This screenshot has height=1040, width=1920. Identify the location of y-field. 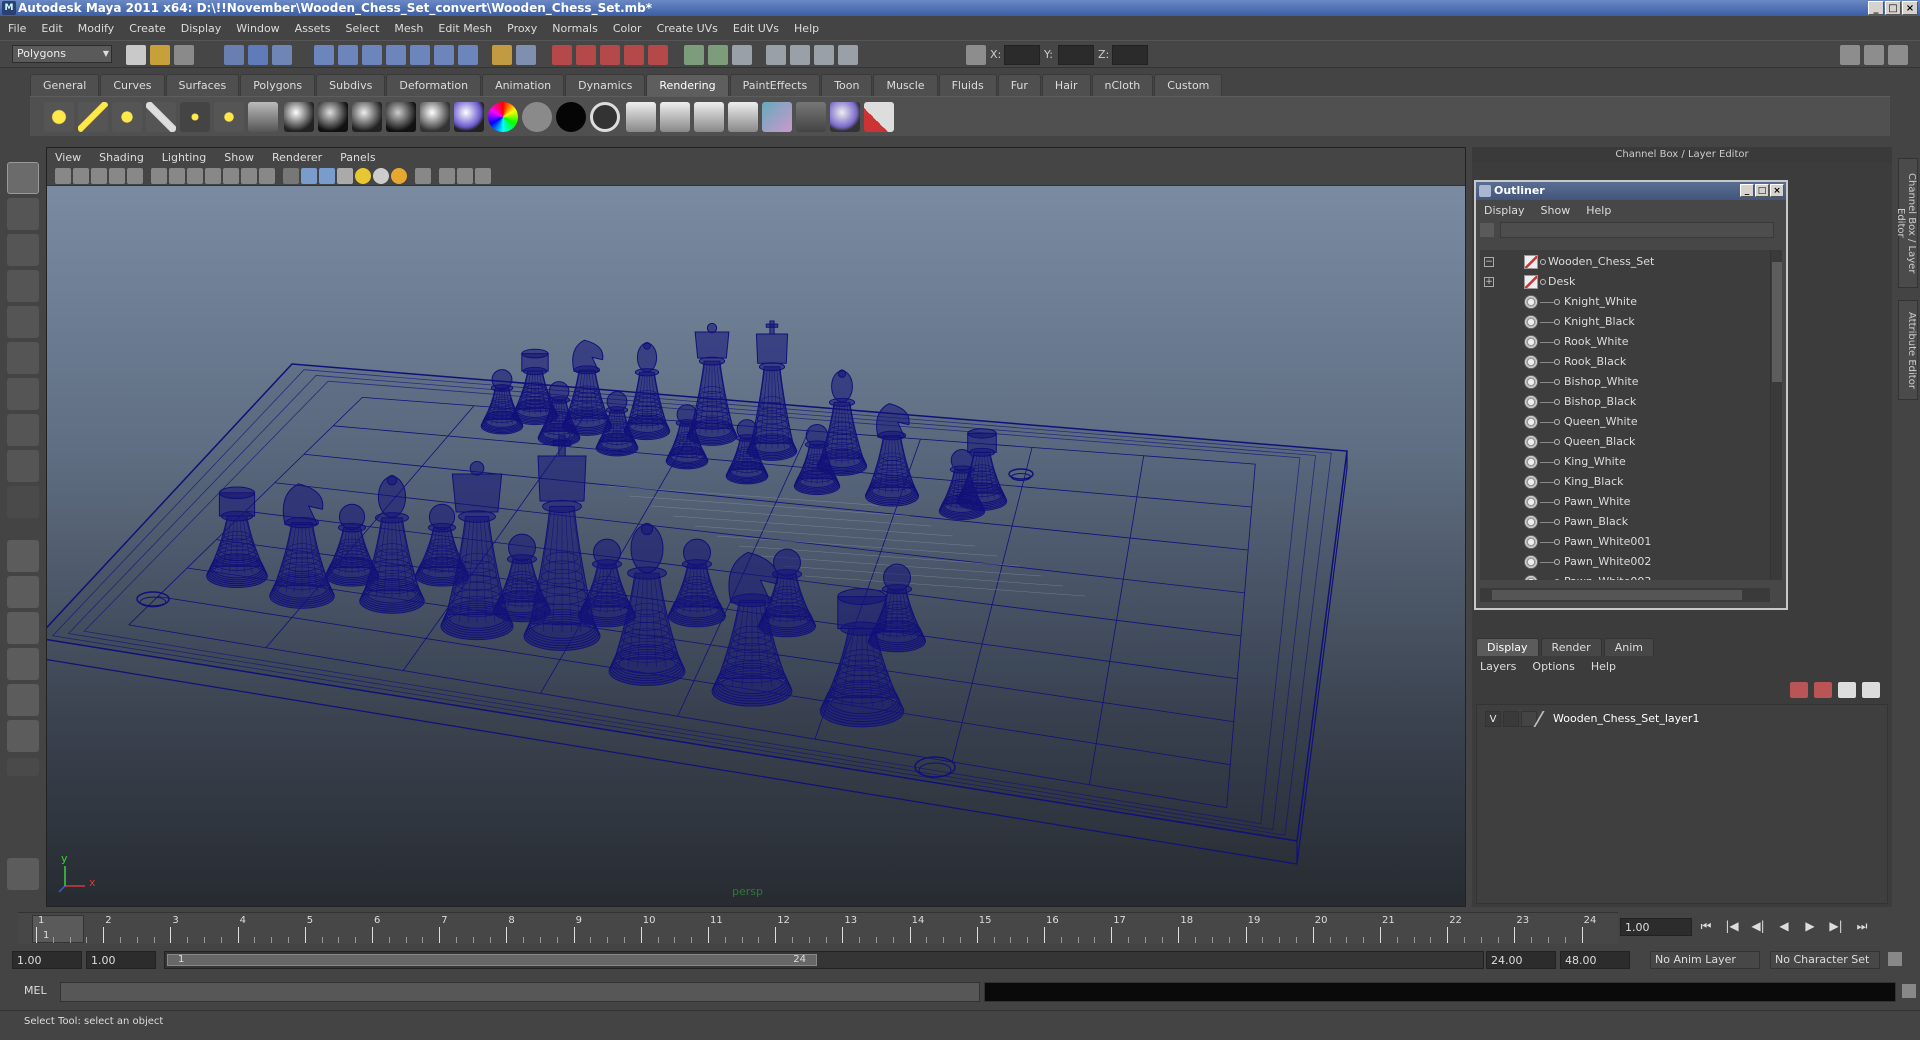
(1076, 55).